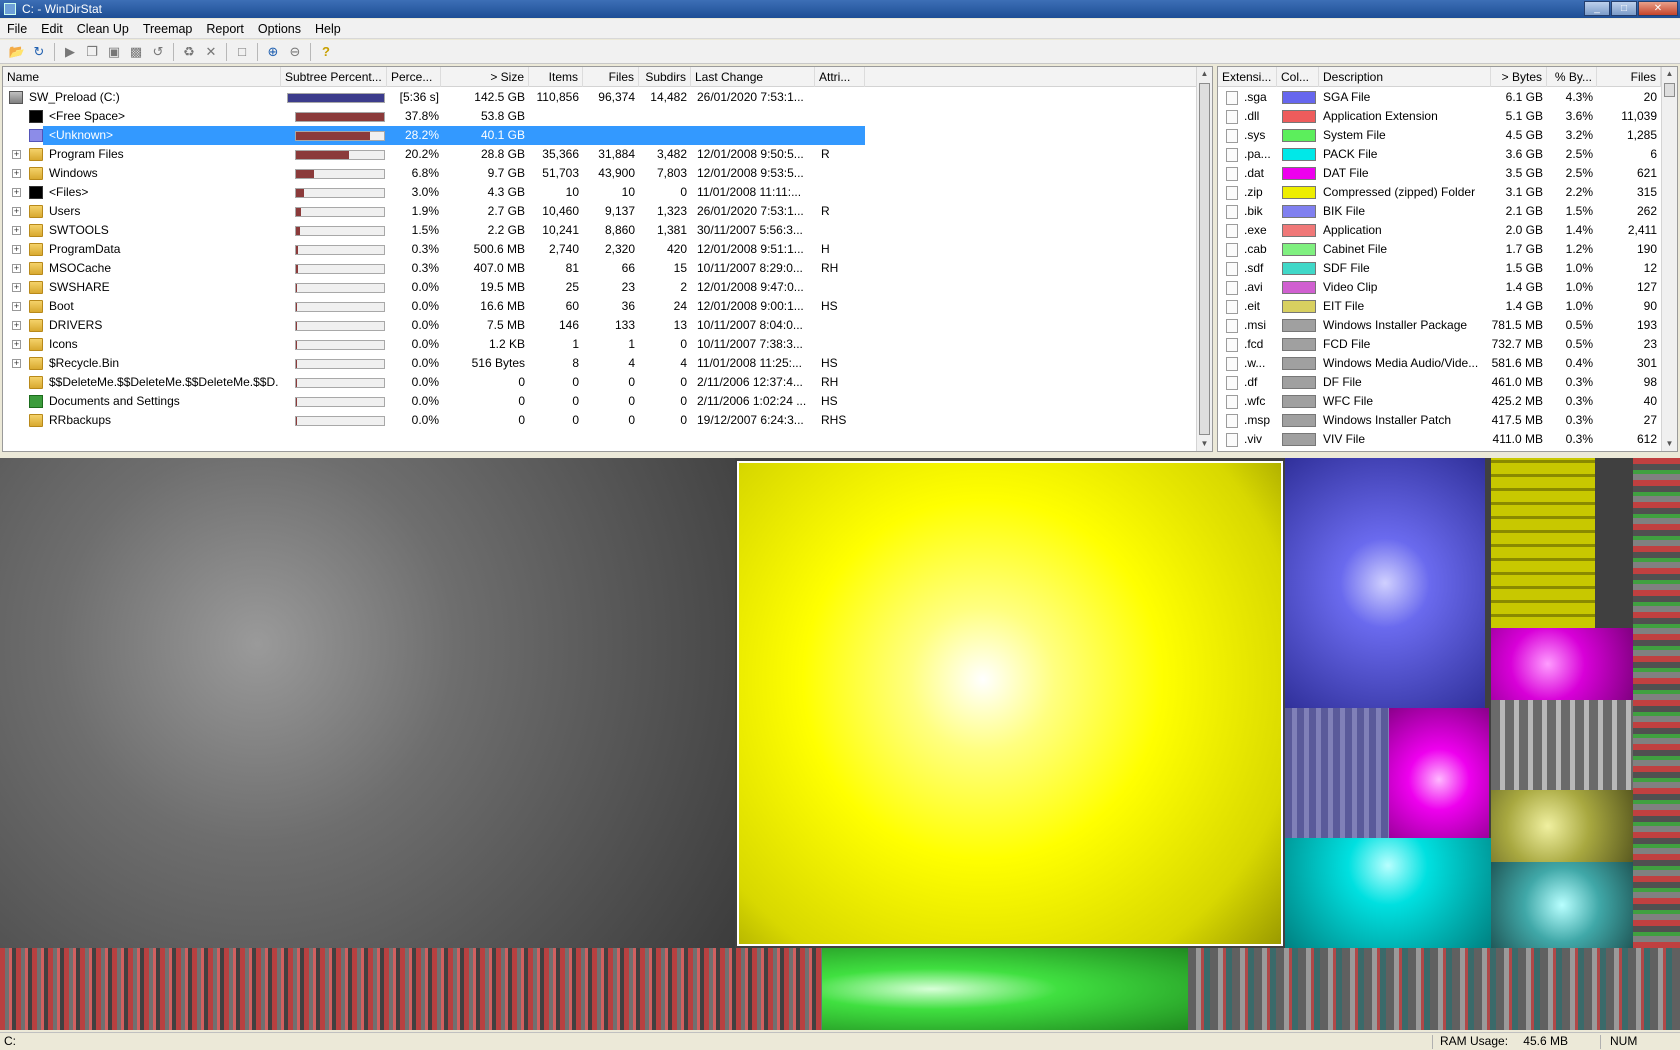 The image size is (1680, 1050). Describe the element at coordinates (114, 52) in the screenshot. I see `explorer-icon: ▣` at that location.